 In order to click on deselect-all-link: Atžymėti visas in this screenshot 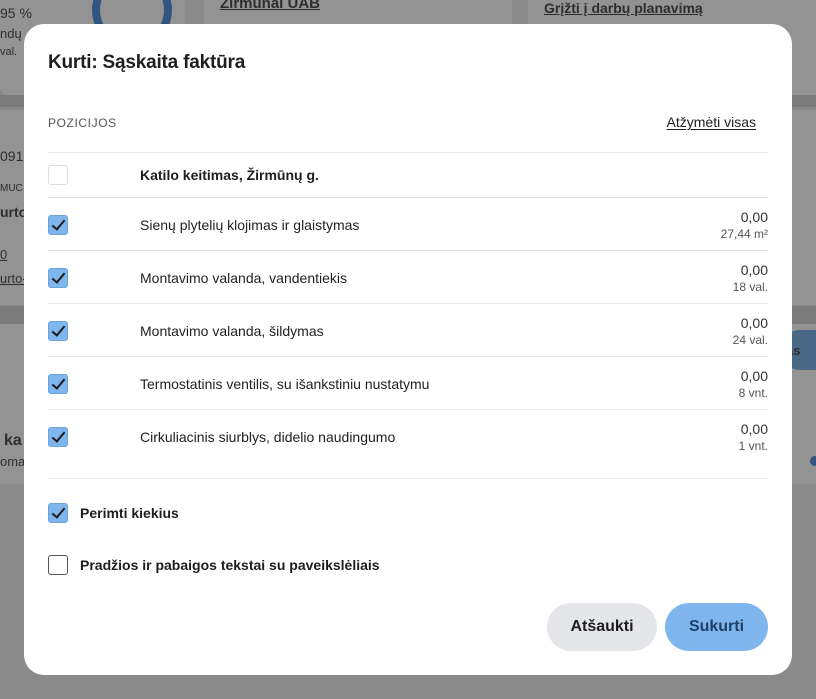, I will do `click(711, 122)`.